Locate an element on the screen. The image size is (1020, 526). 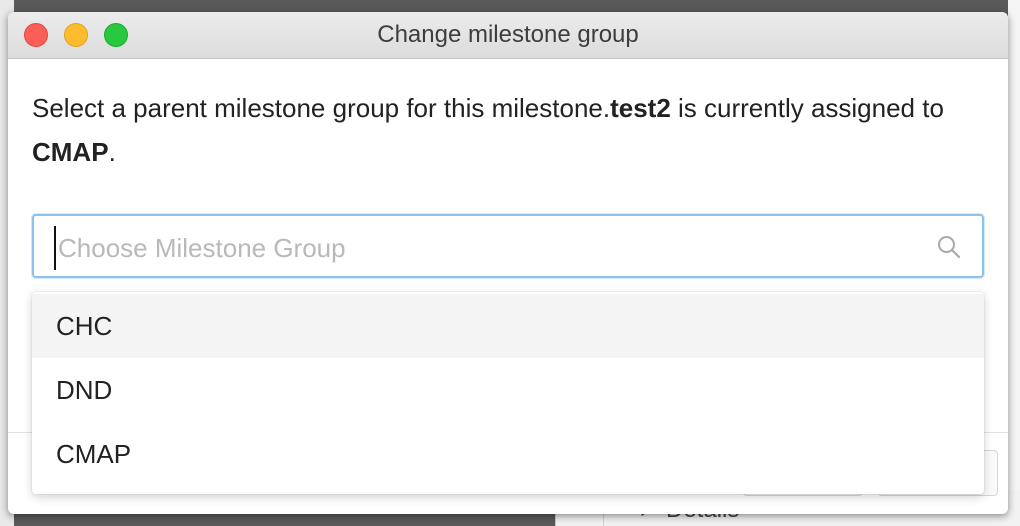
milestone-group-search is located at coordinates (508, 246).